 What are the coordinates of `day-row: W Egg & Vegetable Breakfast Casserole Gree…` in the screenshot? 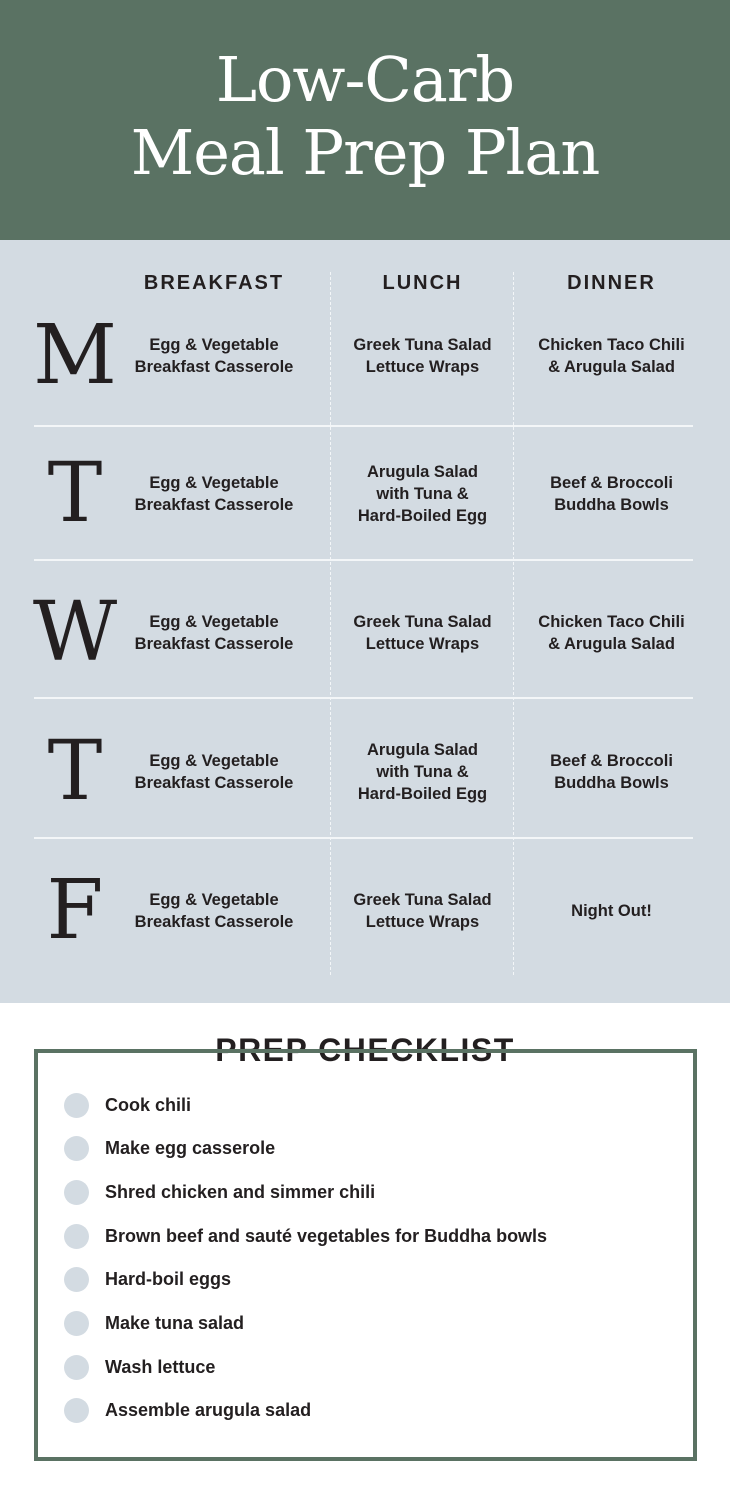 It's located at (365, 633).